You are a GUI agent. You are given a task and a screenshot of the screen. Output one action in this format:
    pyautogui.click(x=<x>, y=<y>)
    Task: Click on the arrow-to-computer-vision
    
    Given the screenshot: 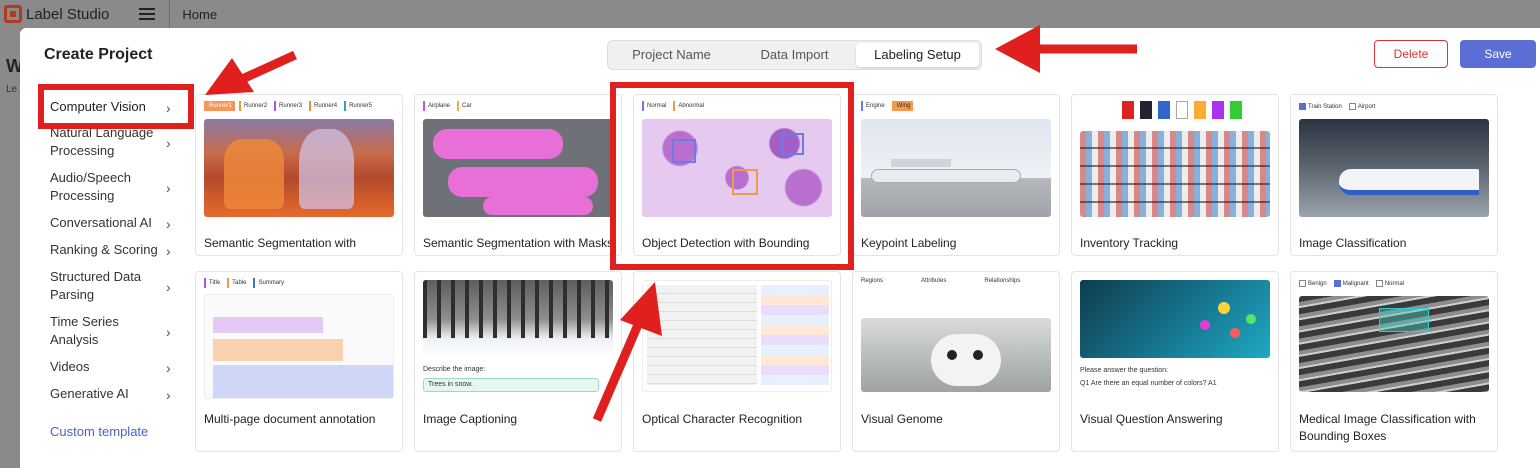 What is the action you would take?
    pyautogui.click(x=267, y=67)
    